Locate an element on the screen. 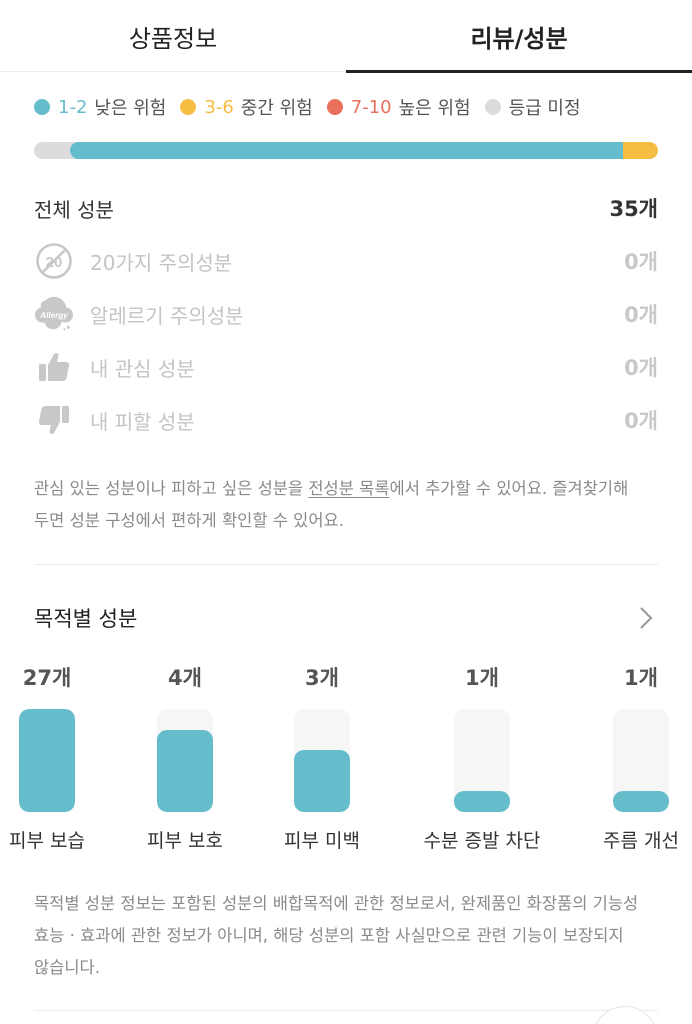 The height and width of the screenshot is (1024, 692). svg-text: 20 is located at coordinates (54, 262).